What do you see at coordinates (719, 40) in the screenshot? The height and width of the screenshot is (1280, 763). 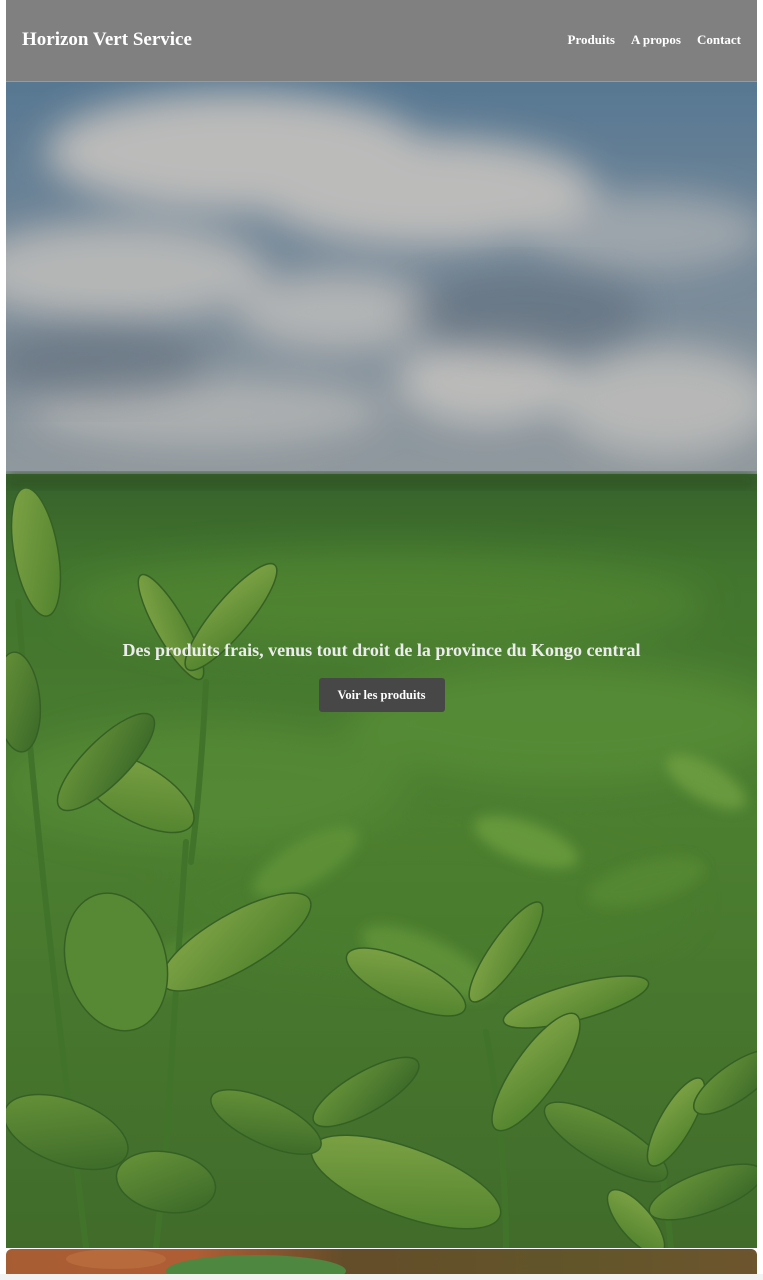 I see `nav-link-contact: Contact` at bounding box center [719, 40].